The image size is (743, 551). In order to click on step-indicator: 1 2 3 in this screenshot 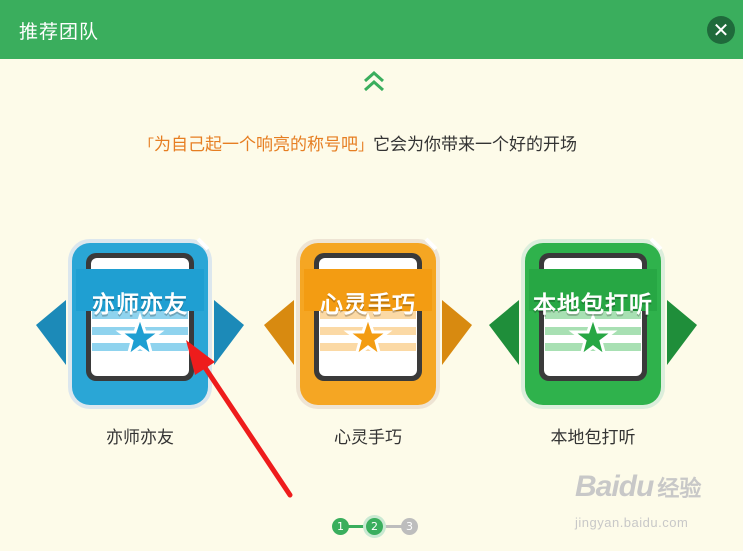, I will do `click(375, 528)`.